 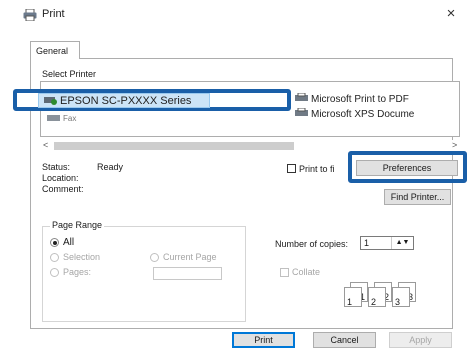 I want to click on copies-label: Number of copies:, so click(x=312, y=244).